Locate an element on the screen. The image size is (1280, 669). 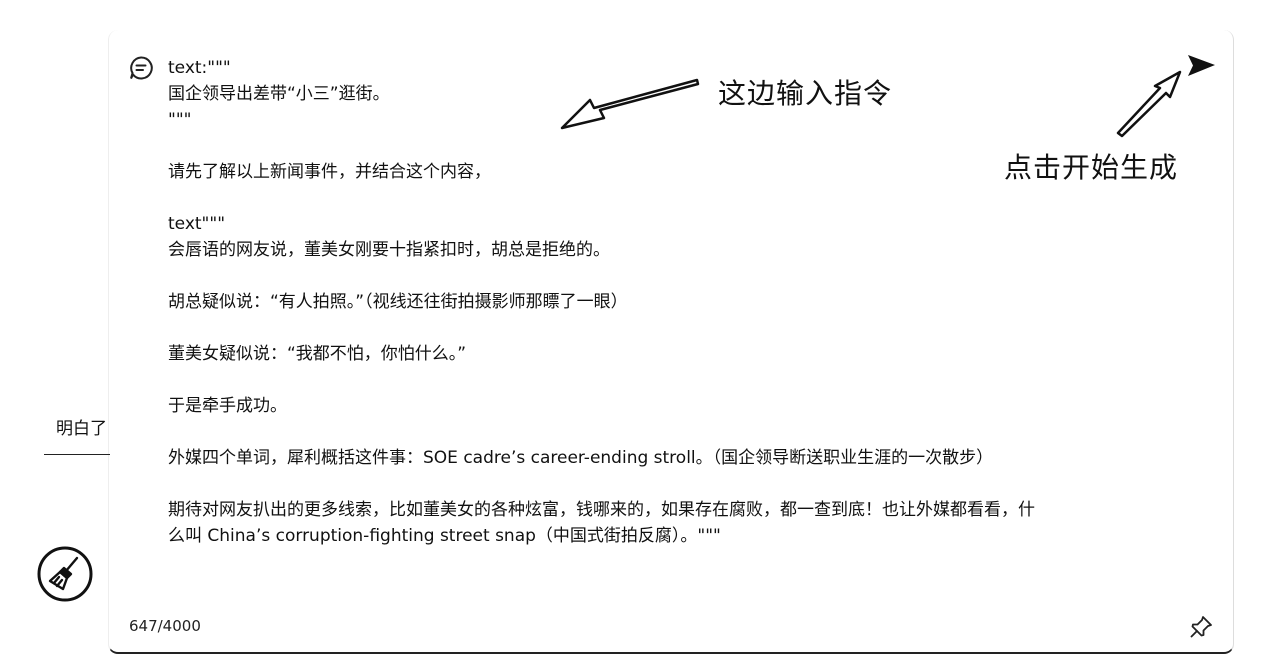
start-hint-annotation: 点击开始生成 is located at coordinates (1091, 167).